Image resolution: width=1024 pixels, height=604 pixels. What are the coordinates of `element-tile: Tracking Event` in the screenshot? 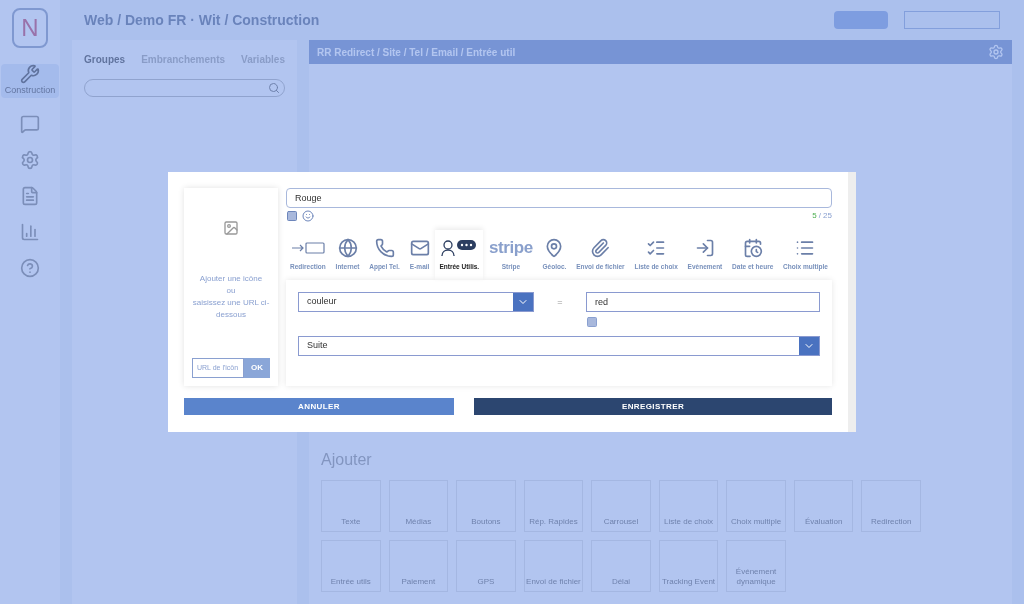 It's located at (688, 566).